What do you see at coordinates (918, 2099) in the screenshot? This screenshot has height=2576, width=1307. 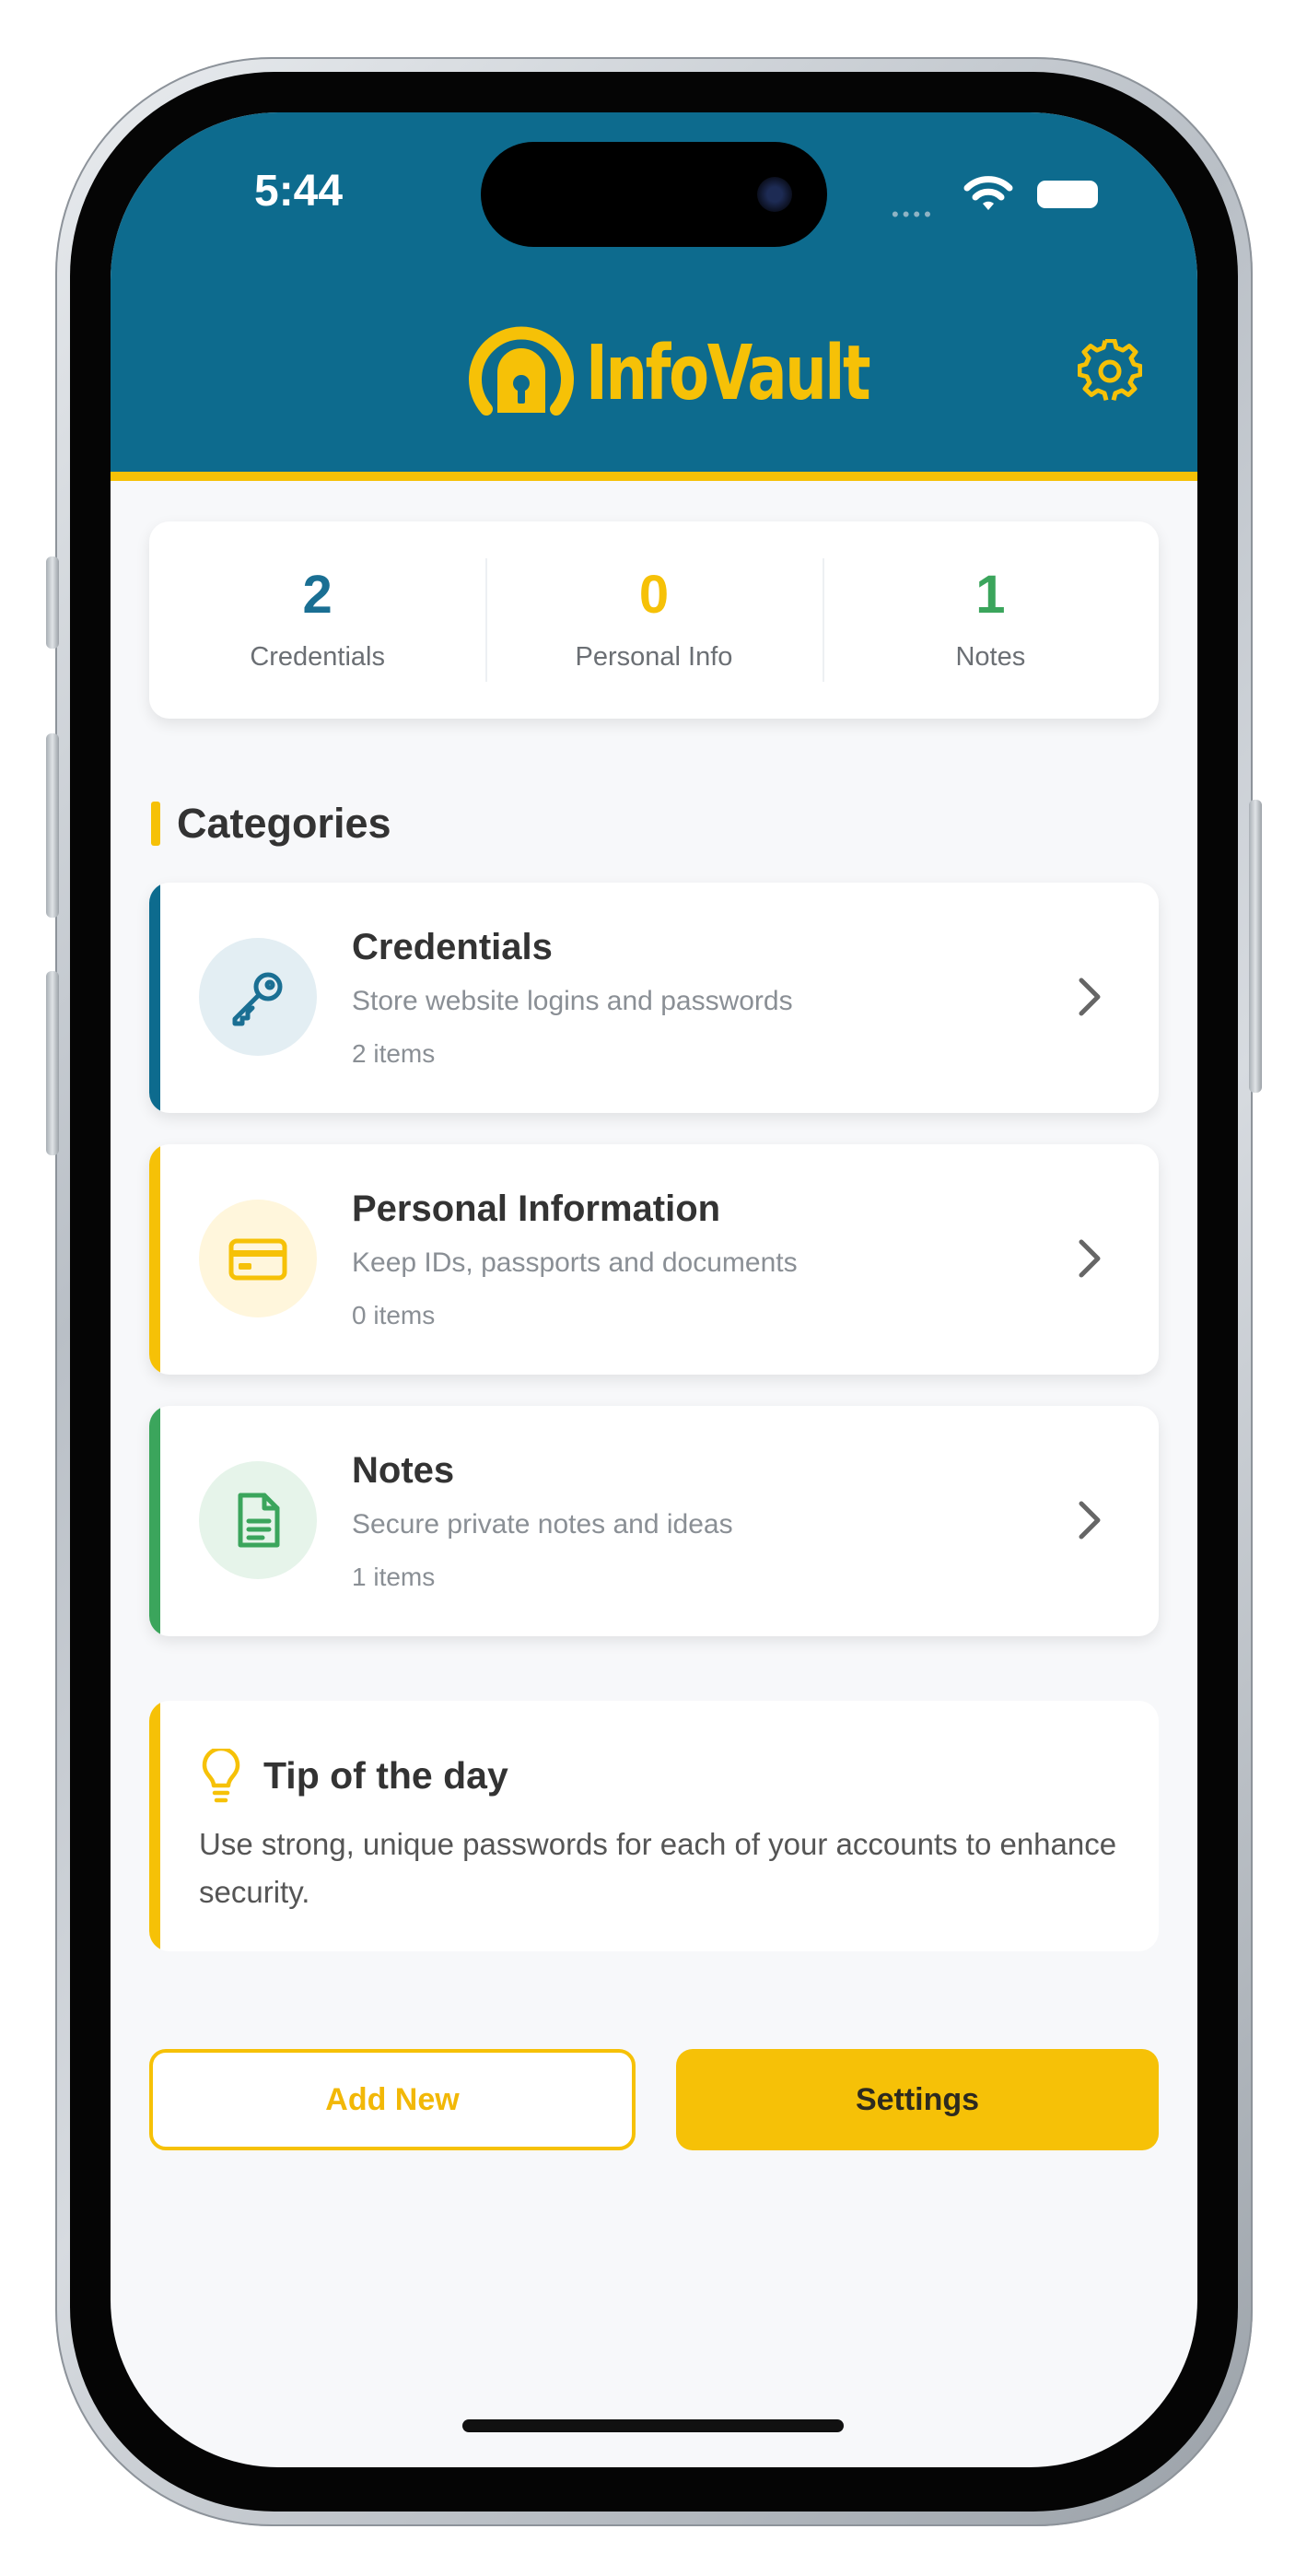 I see `settings-button: Settings` at bounding box center [918, 2099].